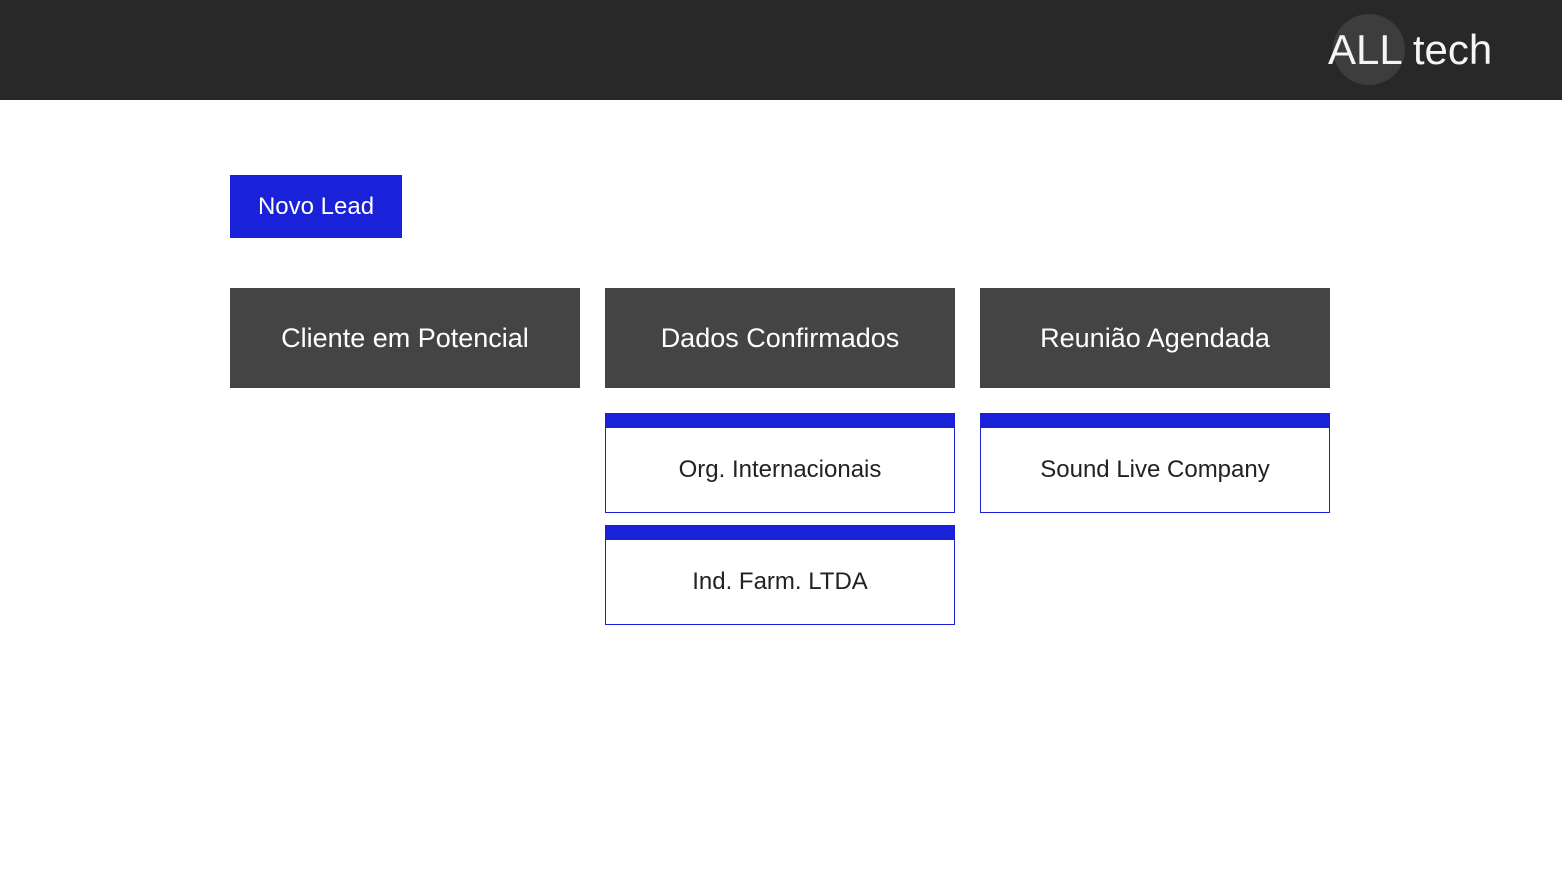  What do you see at coordinates (1410, 49) in the screenshot?
I see `logo-text: ALL tech` at bounding box center [1410, 49].